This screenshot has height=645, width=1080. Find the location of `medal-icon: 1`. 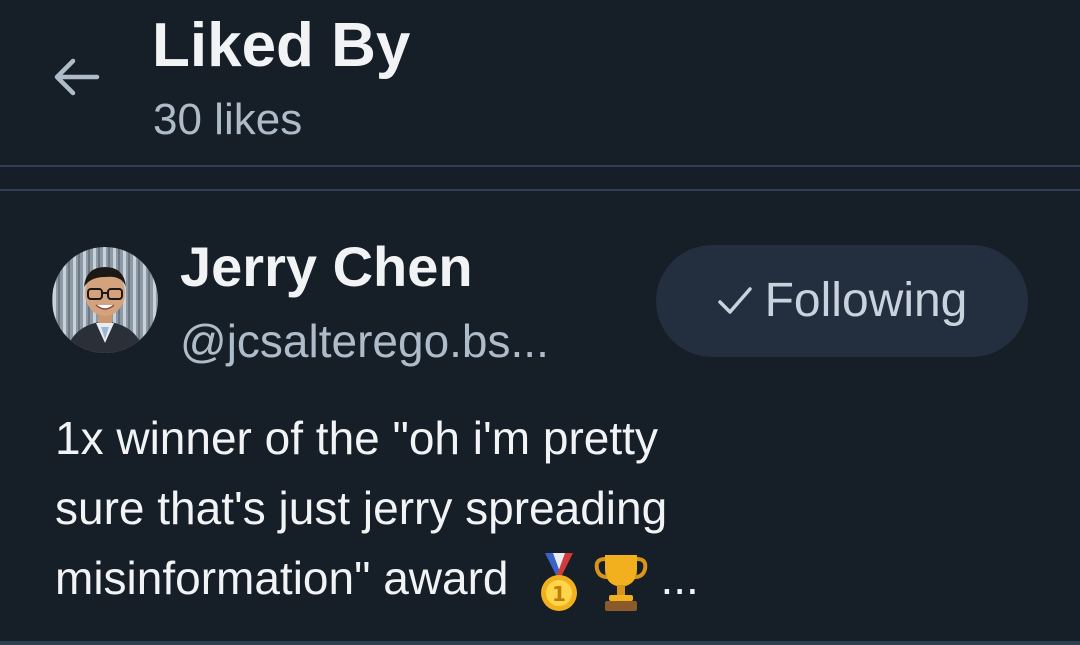

medal-icon: 1 is located at coordinates (558, 581).